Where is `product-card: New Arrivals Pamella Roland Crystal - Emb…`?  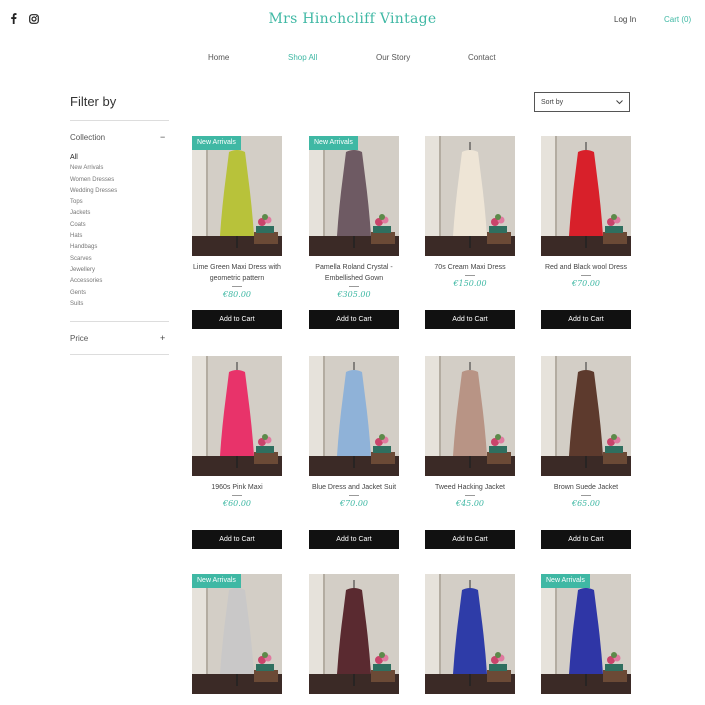
product-card: New Arrivals Pamella Roland Crystal - Emb… is located at coordinates (354, 232).